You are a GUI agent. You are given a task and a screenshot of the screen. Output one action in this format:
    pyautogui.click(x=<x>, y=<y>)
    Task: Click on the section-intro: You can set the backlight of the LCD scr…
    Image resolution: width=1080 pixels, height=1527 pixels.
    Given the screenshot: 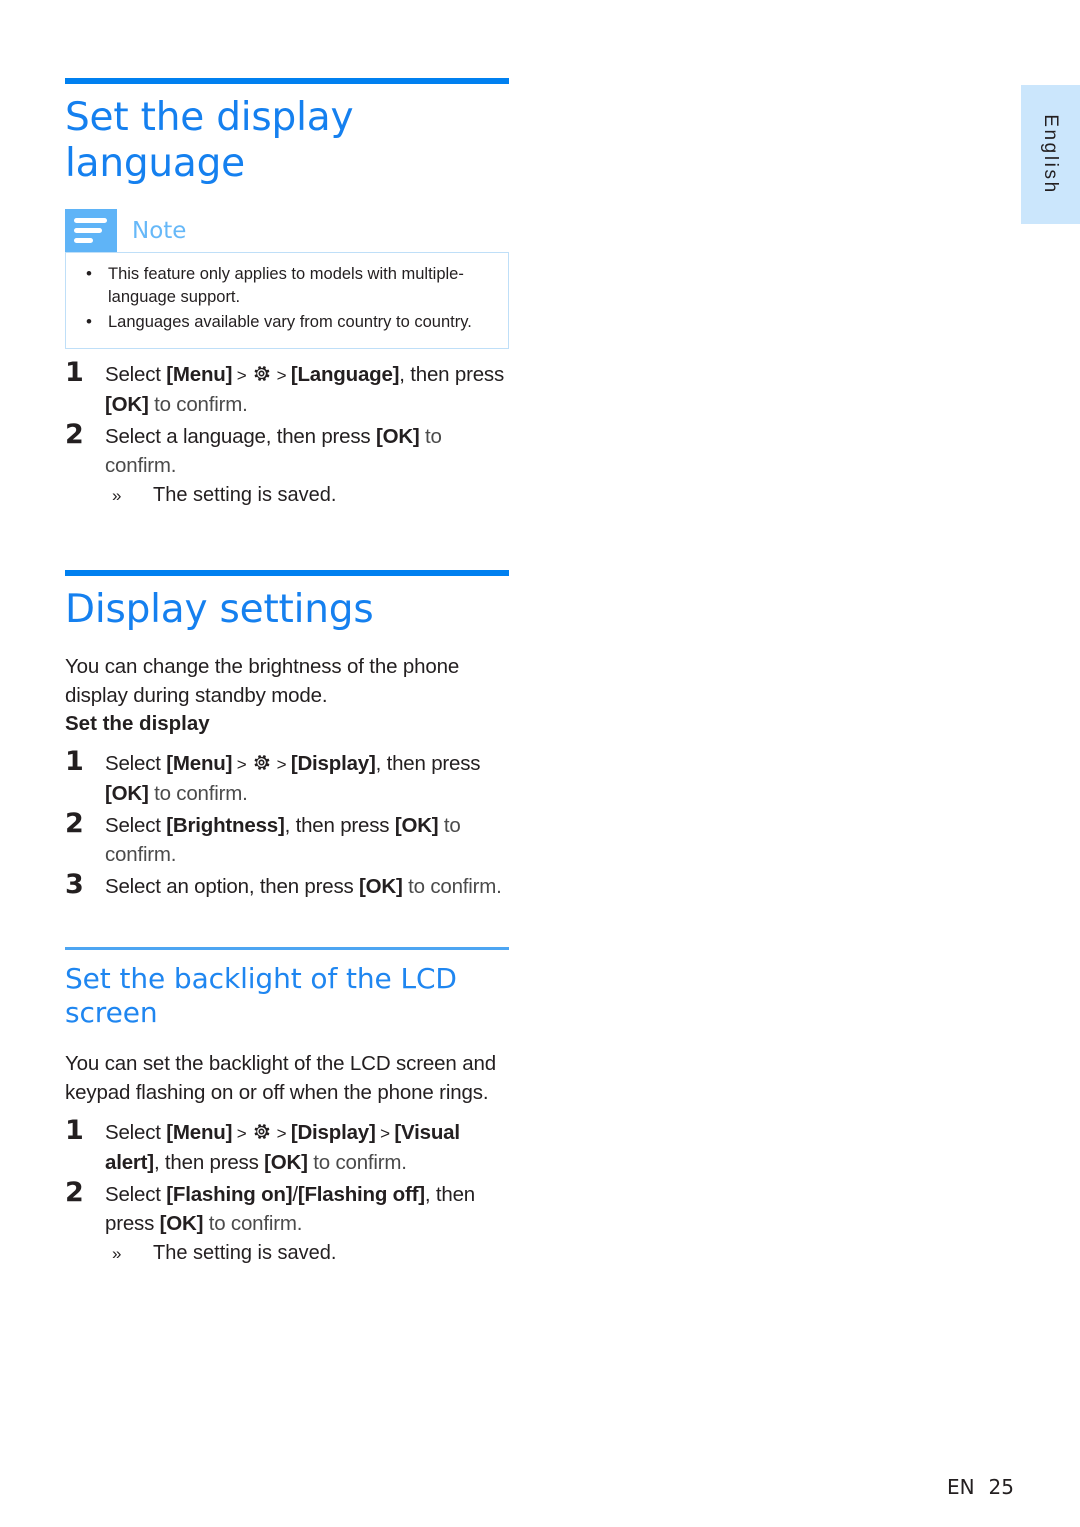 What is the action you would take?
    pyautogui.click(x=280, y=1078)
    